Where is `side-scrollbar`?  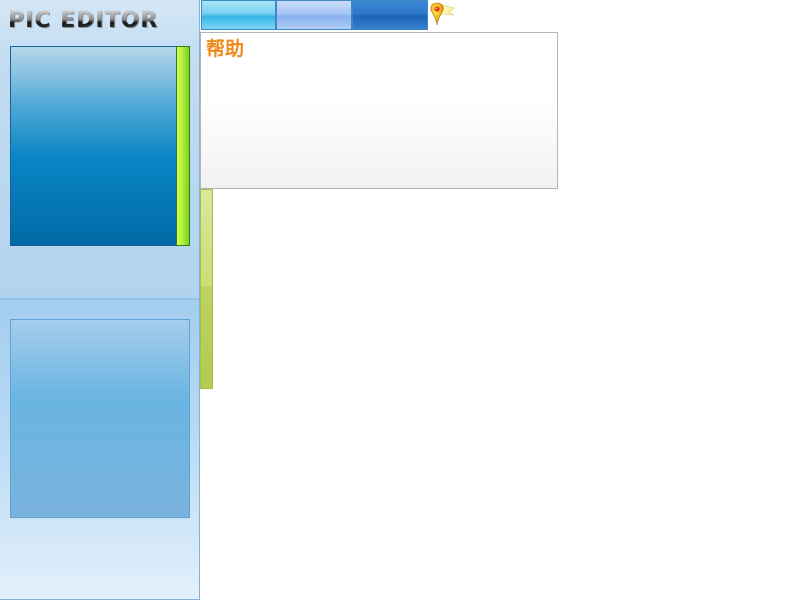 side-scrollbar is located at coordinates (206, 289).